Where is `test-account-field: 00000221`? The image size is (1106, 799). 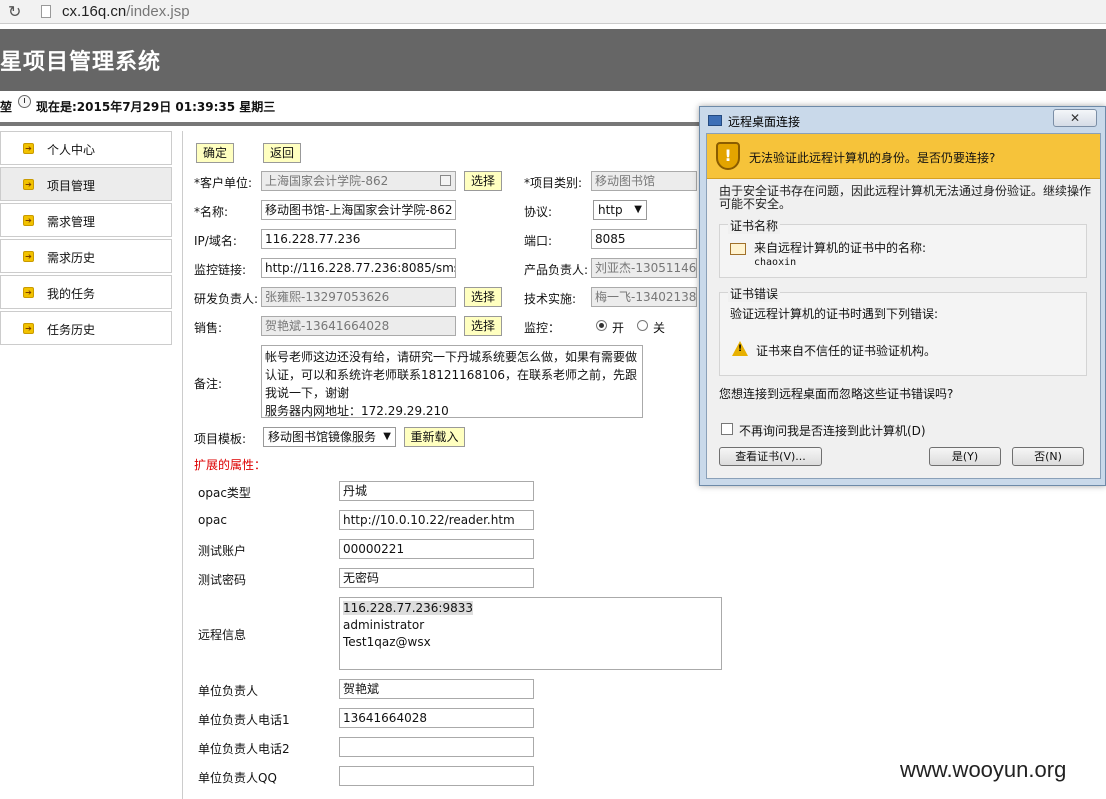
test-account-field: 00000221 is located at coordinates (436, 549).